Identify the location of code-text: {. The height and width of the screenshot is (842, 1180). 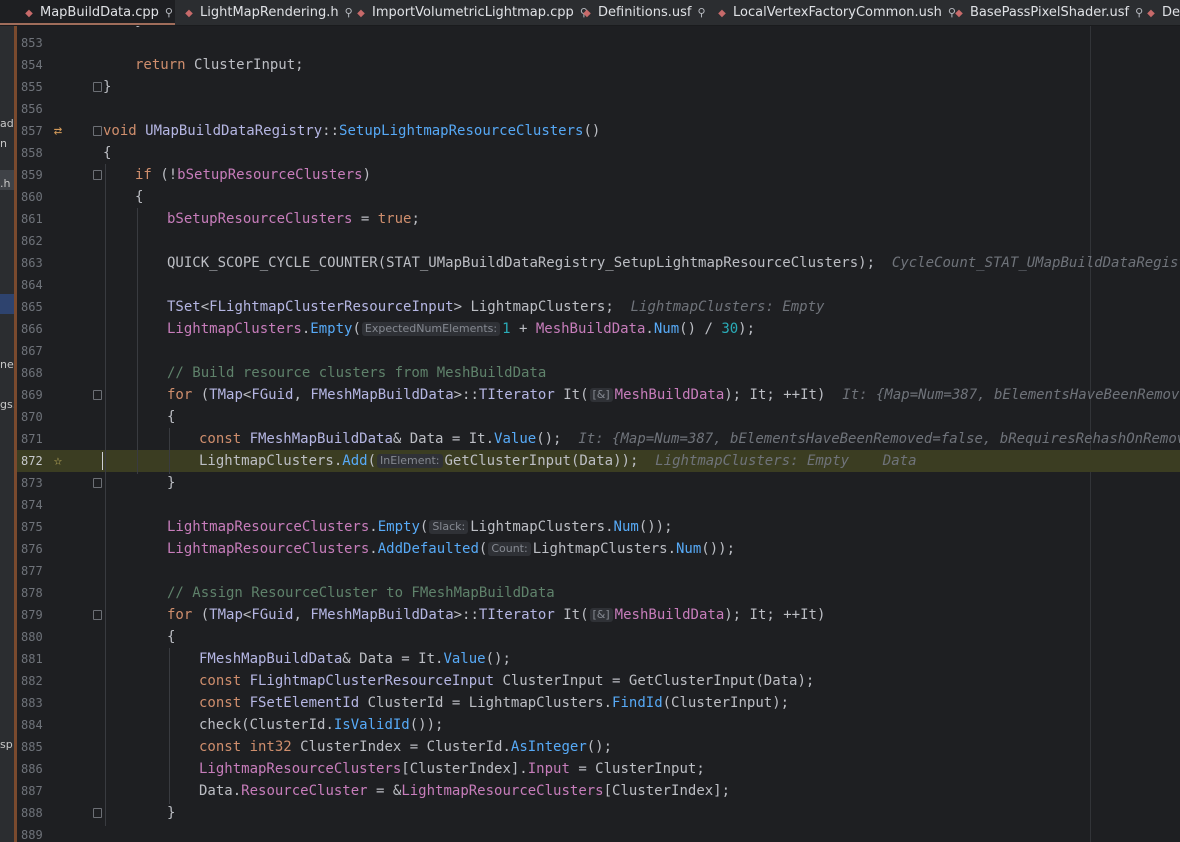
(139, 197).